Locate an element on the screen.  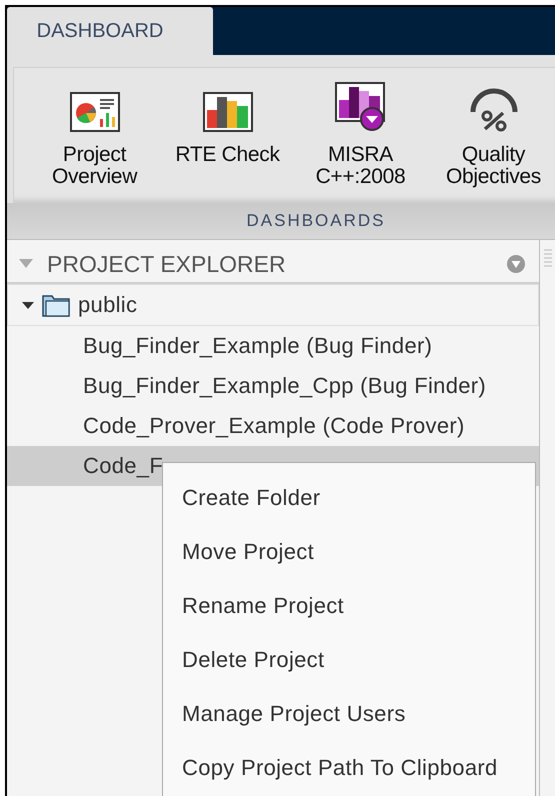
collapse-icon is located at coordinates (26, 264).